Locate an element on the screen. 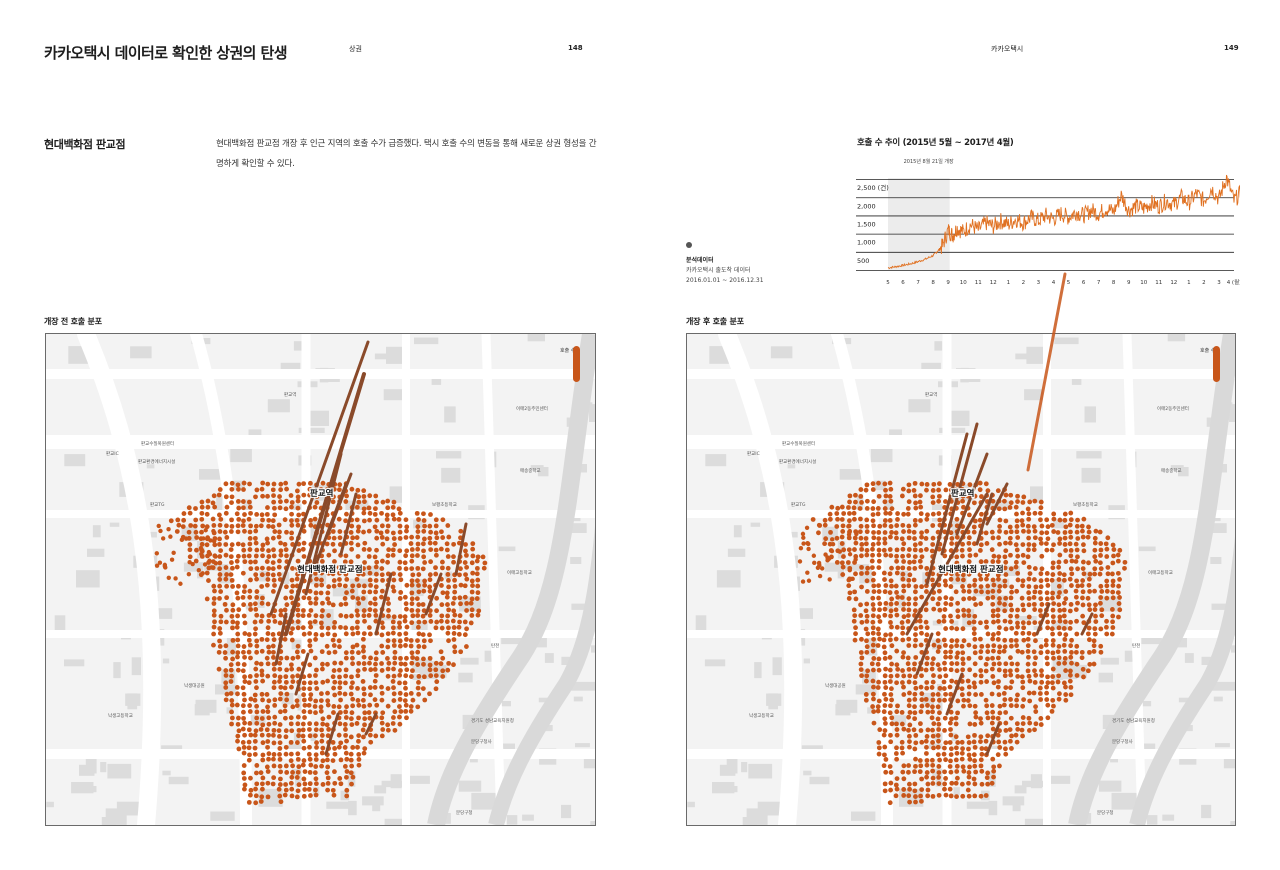 This screenshot has height=870, width=1280. note-line-2: 2016.01.01 ~ 2016.12.31 is located at coordinates (725, 280).